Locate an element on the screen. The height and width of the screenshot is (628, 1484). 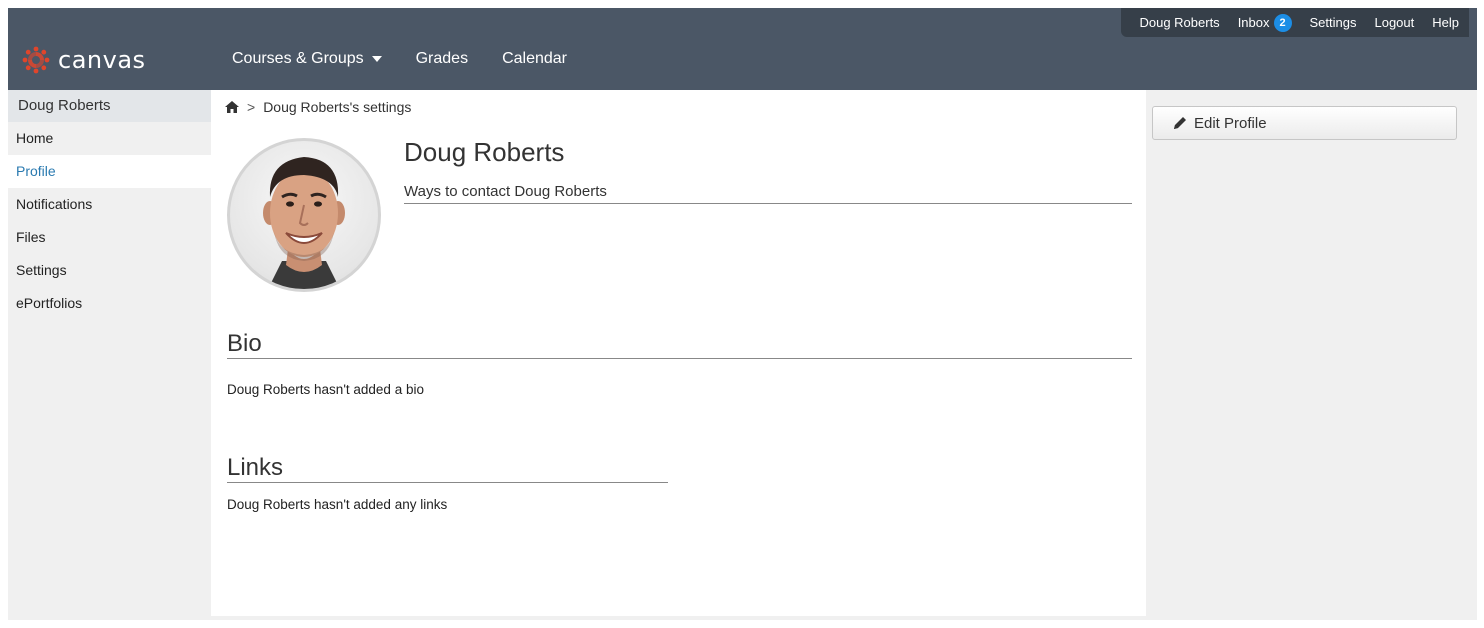
inbox-link: Inbox 2 is located at coordinates (1264, 22).